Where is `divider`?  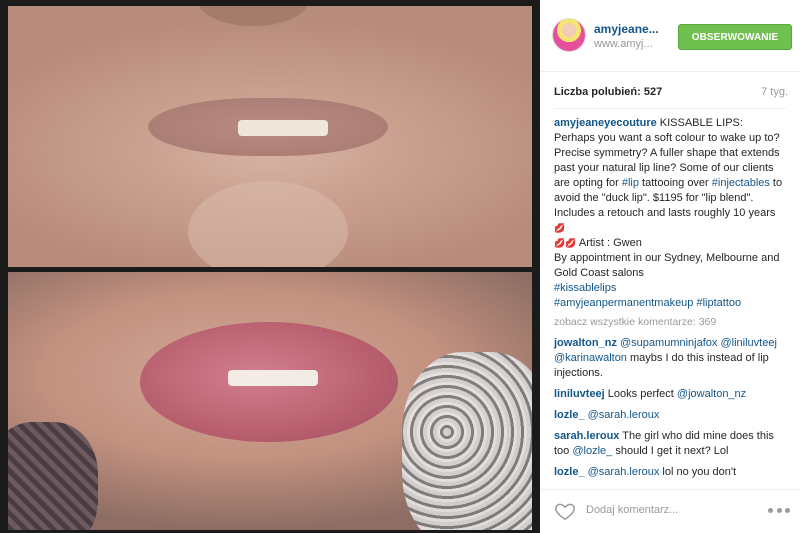
divider is located at coordinates (670, 108).